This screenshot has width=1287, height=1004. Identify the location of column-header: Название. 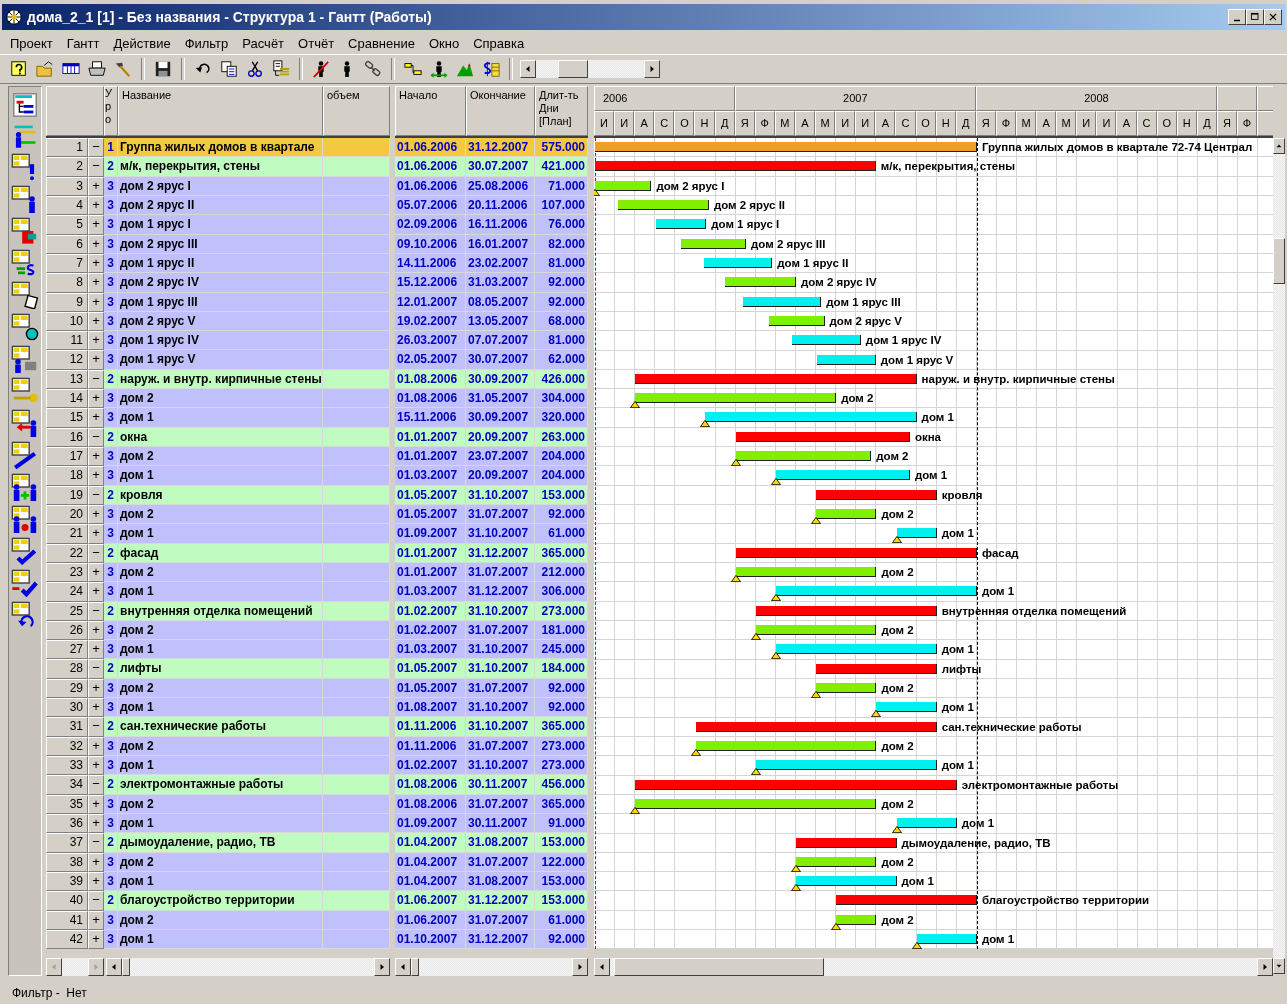
(220, 111).